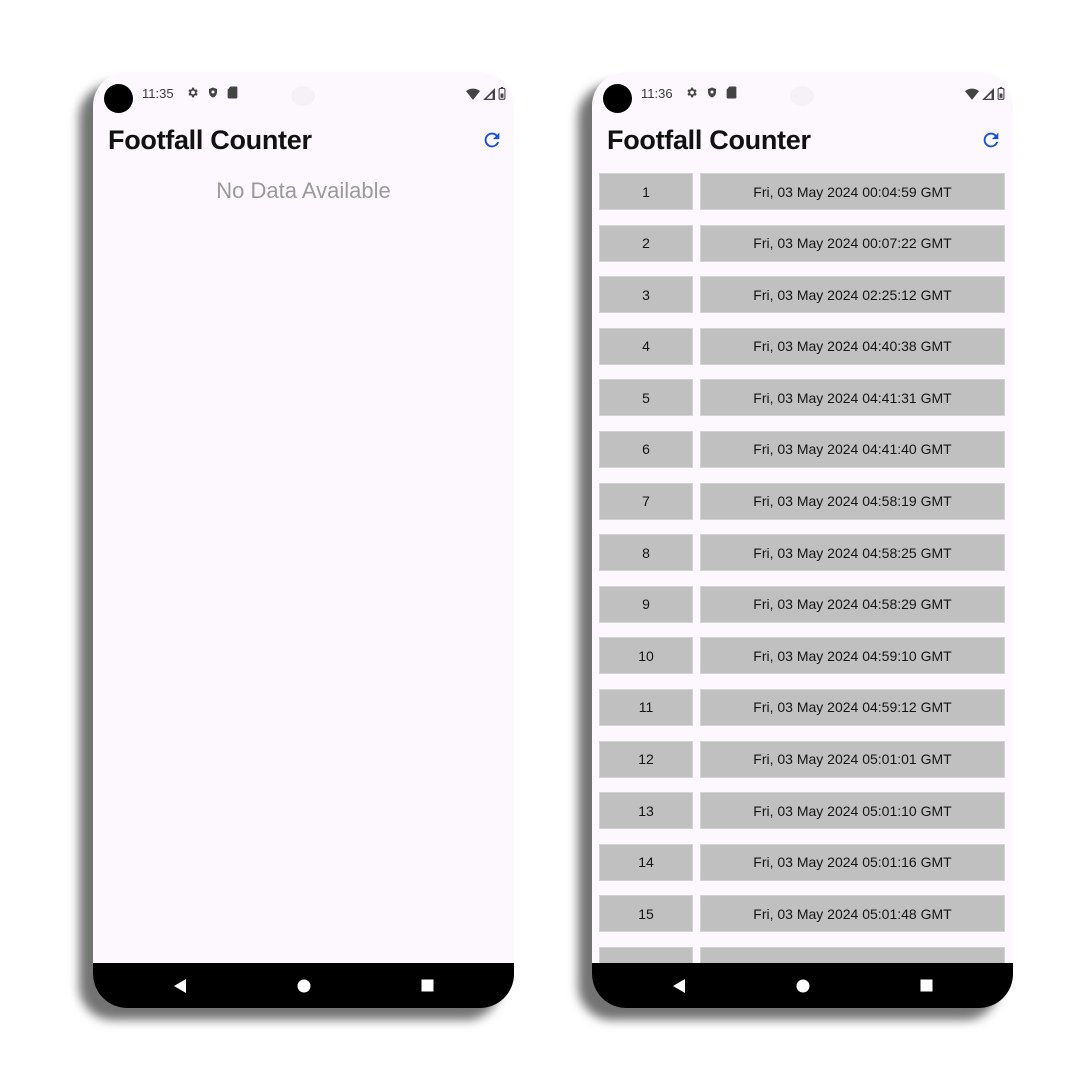  What do you see at coordinates (646, 914) in the screenshot?
I see `entry-index: 15` at bounding box center [646, 914].